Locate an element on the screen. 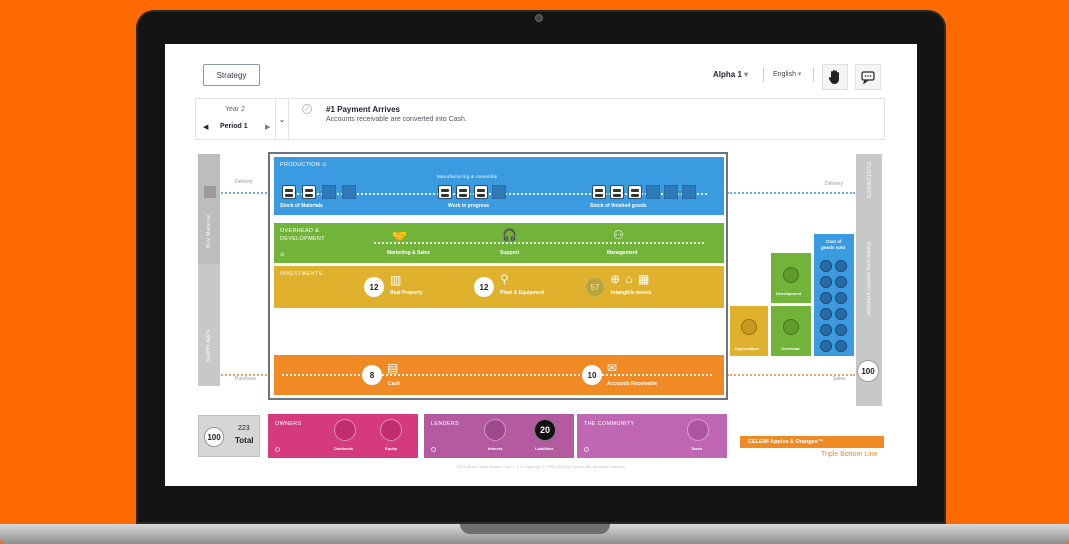 This screenshot has width=1069, height=544. cash-flow is located at coordinates (497, 375).